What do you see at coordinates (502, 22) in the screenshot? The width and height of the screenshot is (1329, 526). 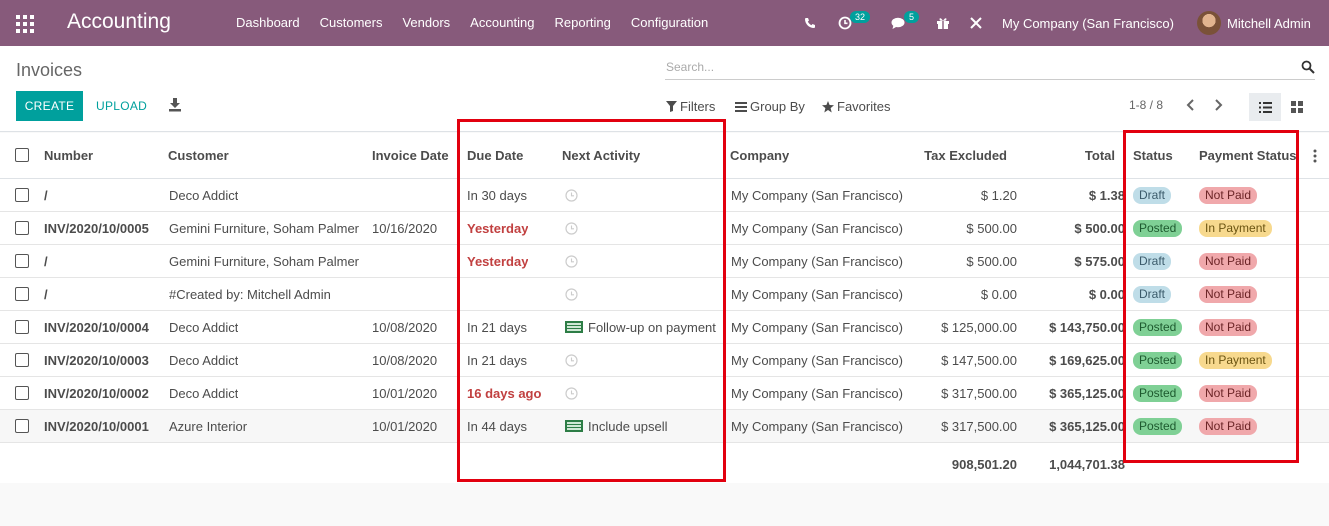 I see `menu-item-accounting: Accounting` at bounding box center [502, 22].